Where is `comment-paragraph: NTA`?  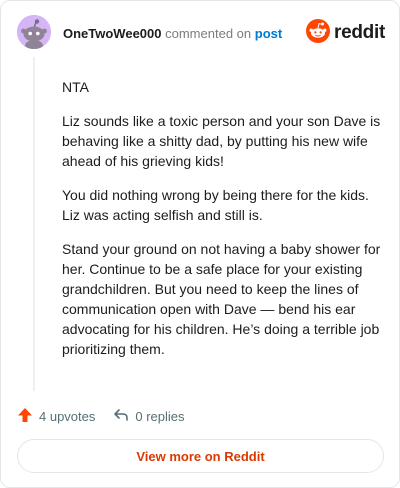
comment-paragraph: NTA is located at coordinates (75, 87).